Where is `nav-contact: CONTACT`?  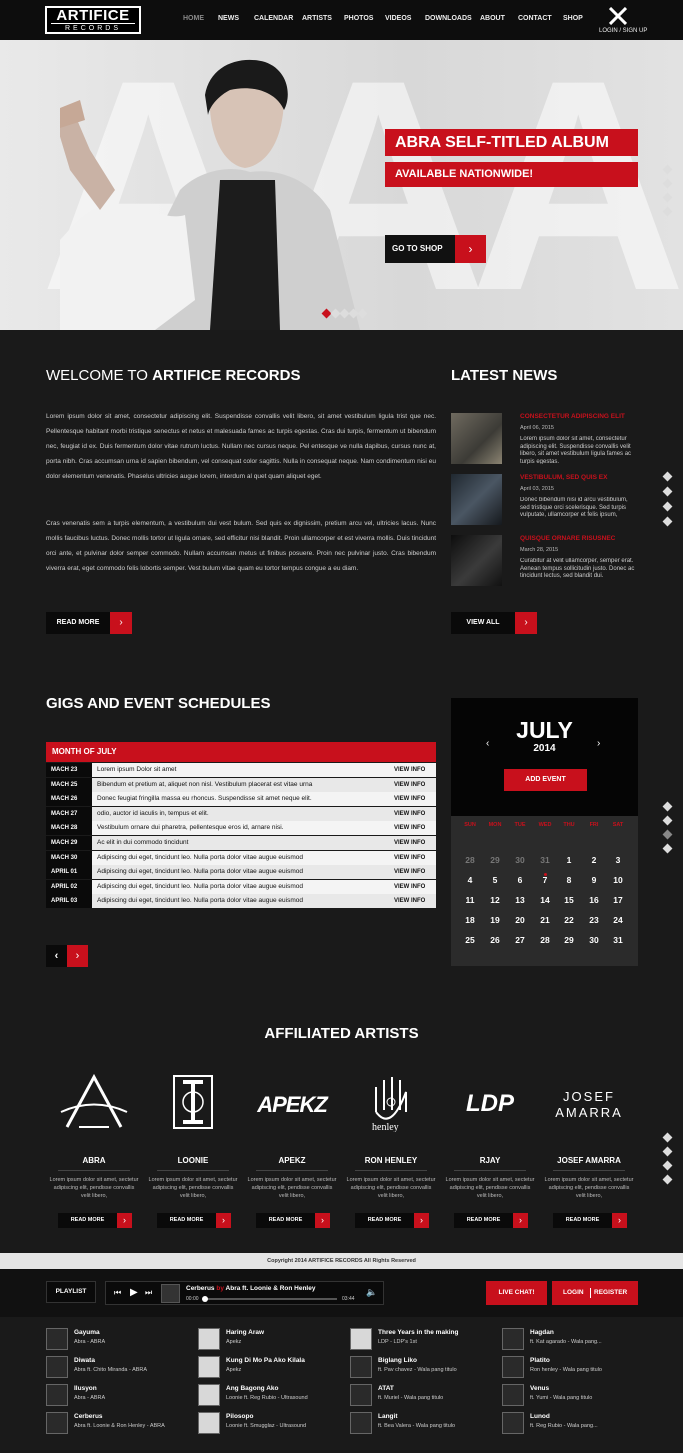 nav-contact: CONTACT is located at coordinates (535, 18).